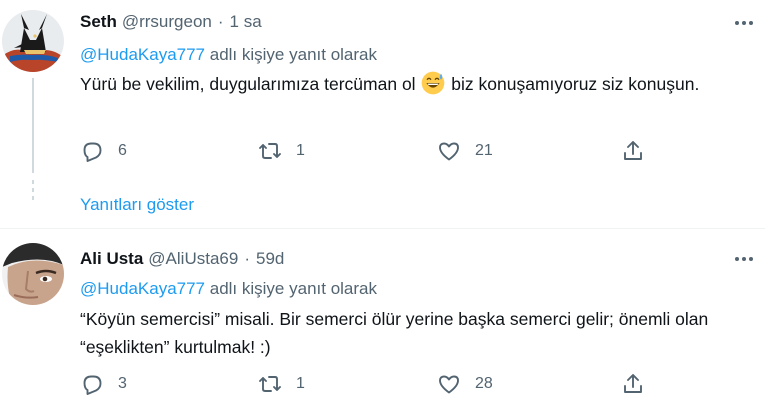 This screenshot has width=765, height=405. I want to click on like-button: 21, so click(465, 151).